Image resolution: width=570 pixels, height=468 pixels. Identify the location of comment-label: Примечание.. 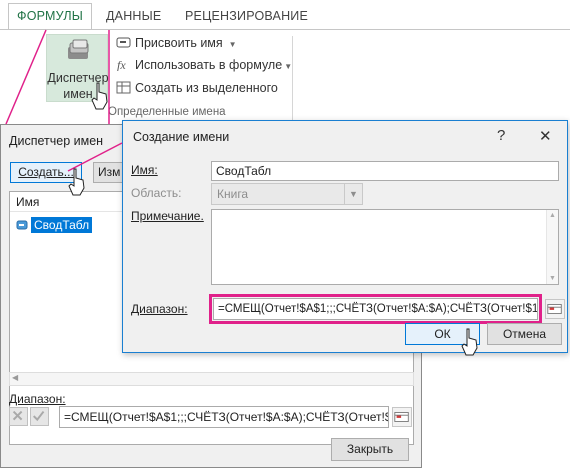
(167, 216).